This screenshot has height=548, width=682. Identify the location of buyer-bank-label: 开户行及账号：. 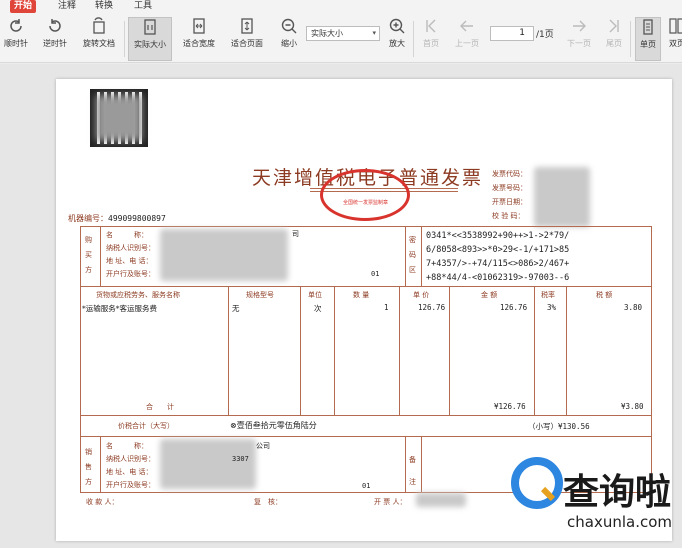
(130, 274).